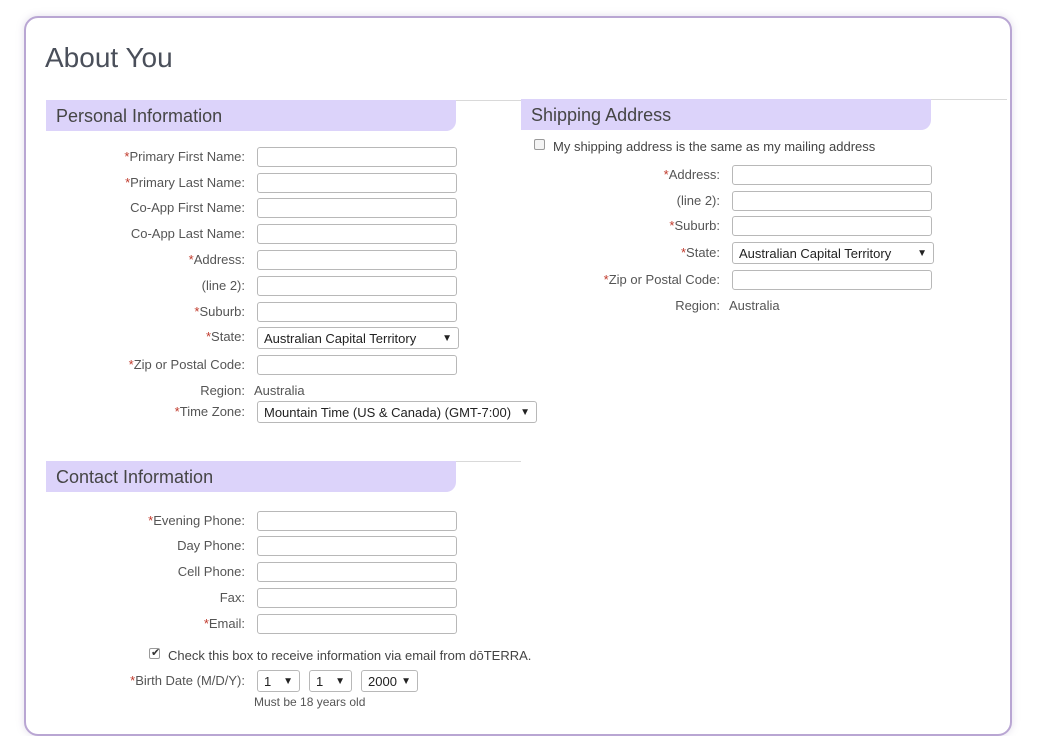  Describe the element at coordinates (278, 681) in the screenshot. I see `birth-month-select: 1 ▼` at that location.